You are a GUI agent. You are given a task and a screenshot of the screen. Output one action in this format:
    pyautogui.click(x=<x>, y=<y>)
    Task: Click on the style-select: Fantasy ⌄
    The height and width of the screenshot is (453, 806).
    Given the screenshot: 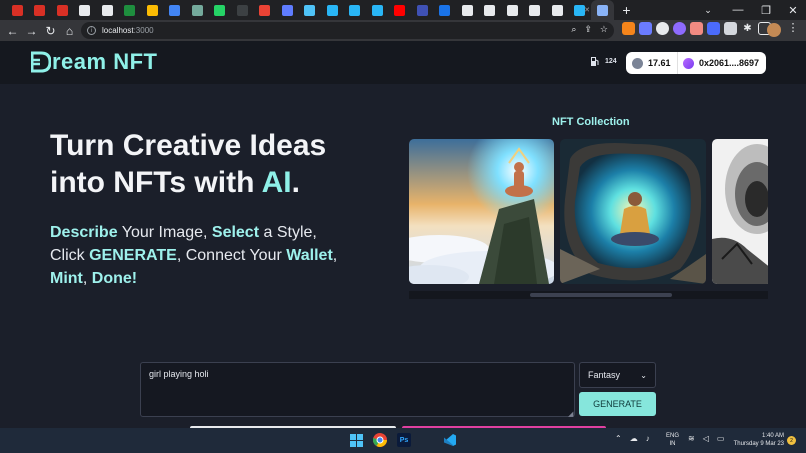 What is the action you would take?
    pyautogui.click(x=617, y=375)
    